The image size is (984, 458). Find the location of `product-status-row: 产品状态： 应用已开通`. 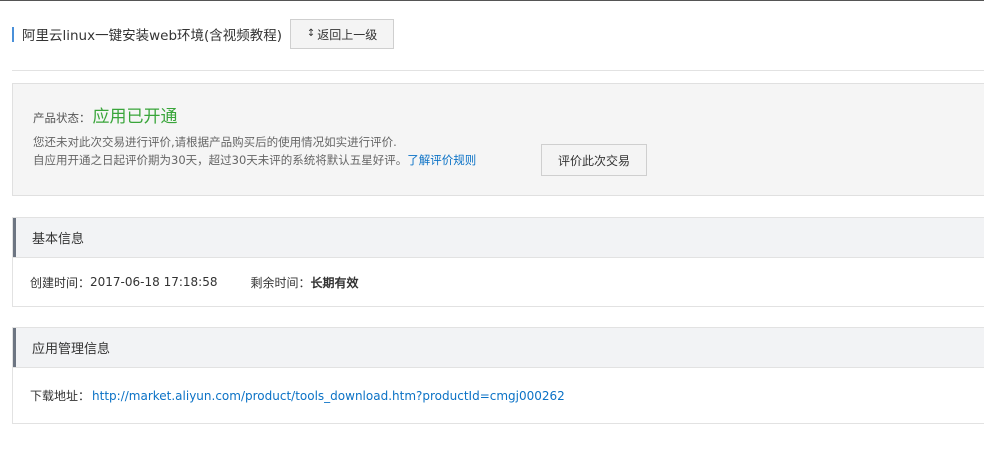

product-status-row: 产品状态： 应用已开通 is located at coordinates (105, 114).